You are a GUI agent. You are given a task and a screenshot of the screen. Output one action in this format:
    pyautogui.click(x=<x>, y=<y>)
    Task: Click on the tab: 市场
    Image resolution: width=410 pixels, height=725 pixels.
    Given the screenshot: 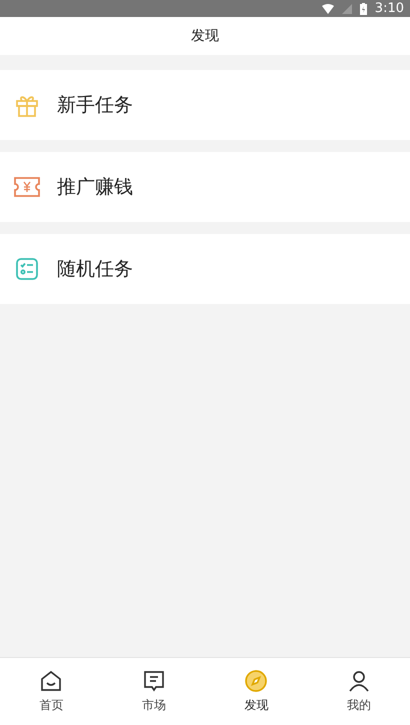 What is the action you would take?
    pyautogui.click(x=153, y=691)
    